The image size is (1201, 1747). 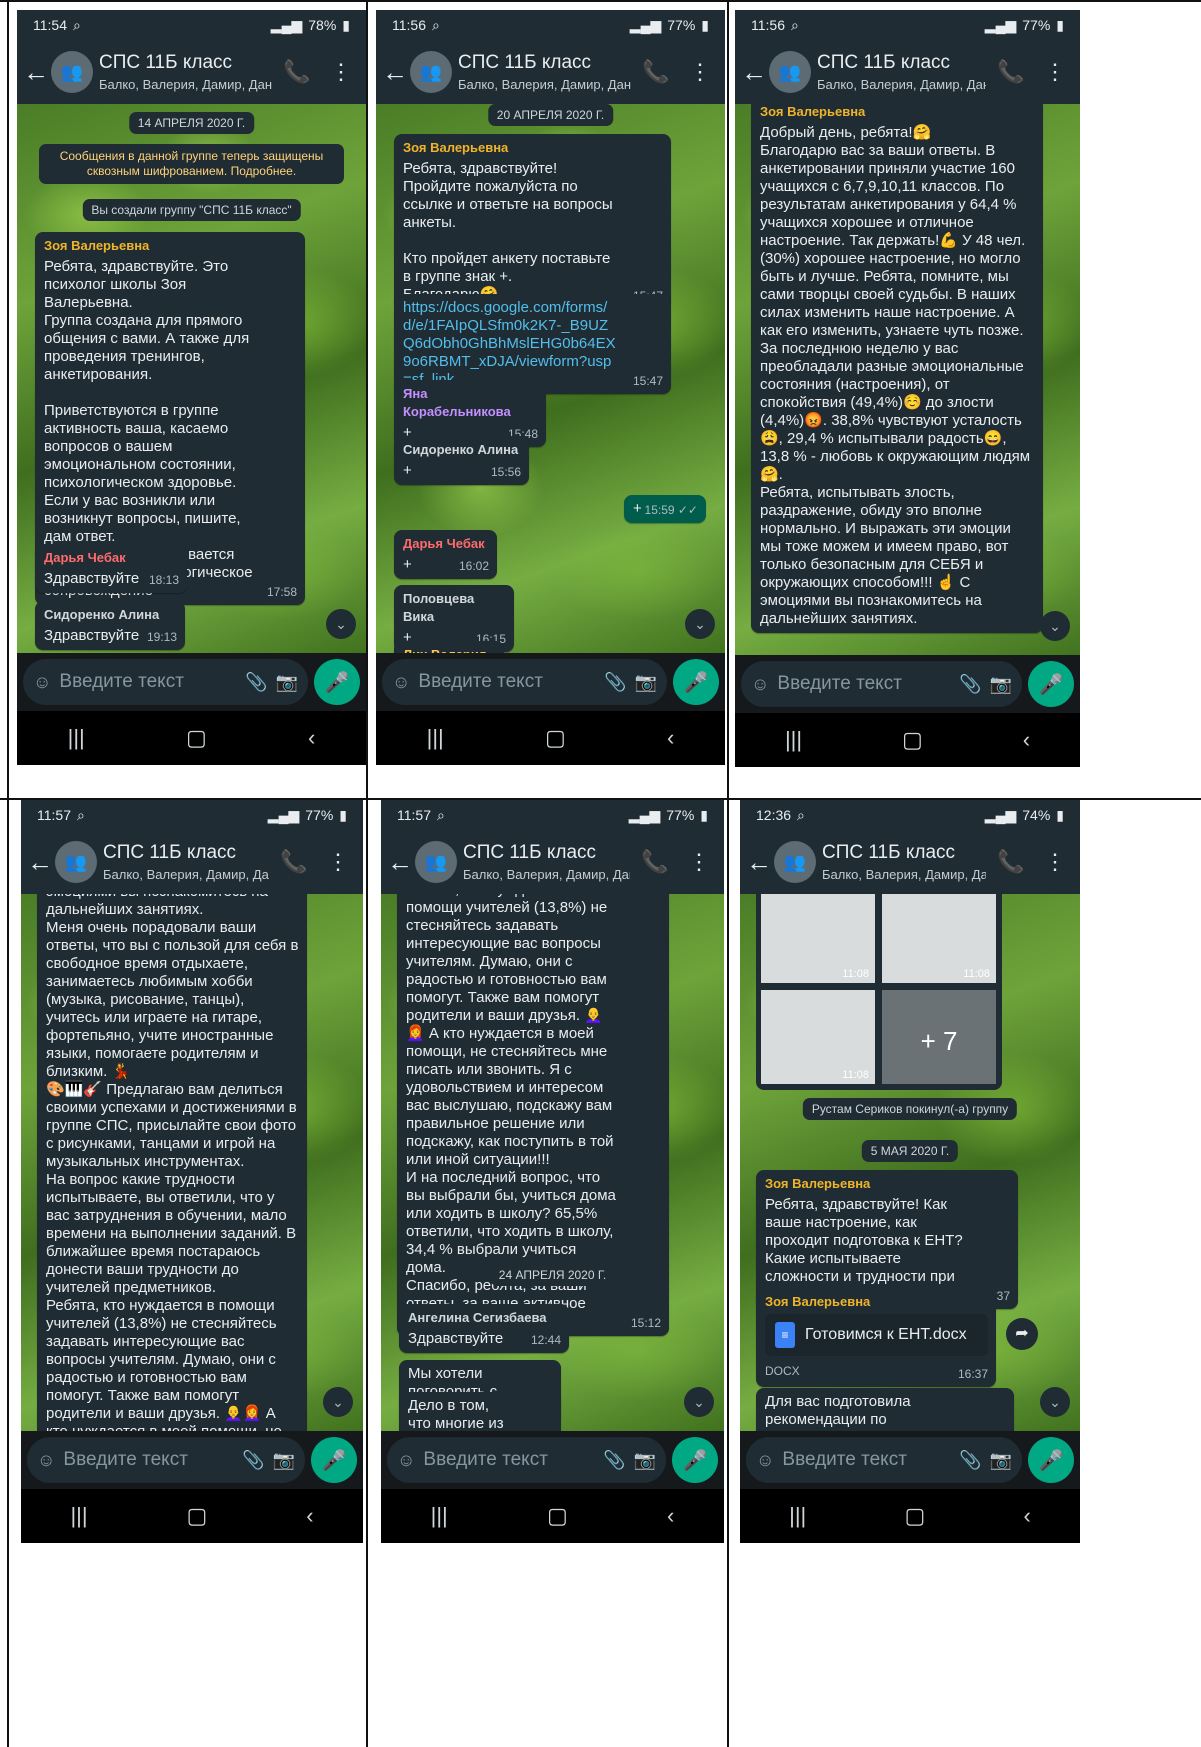 I want to click on message-bubble: Лих Валерия, so click(x=449, y=647).